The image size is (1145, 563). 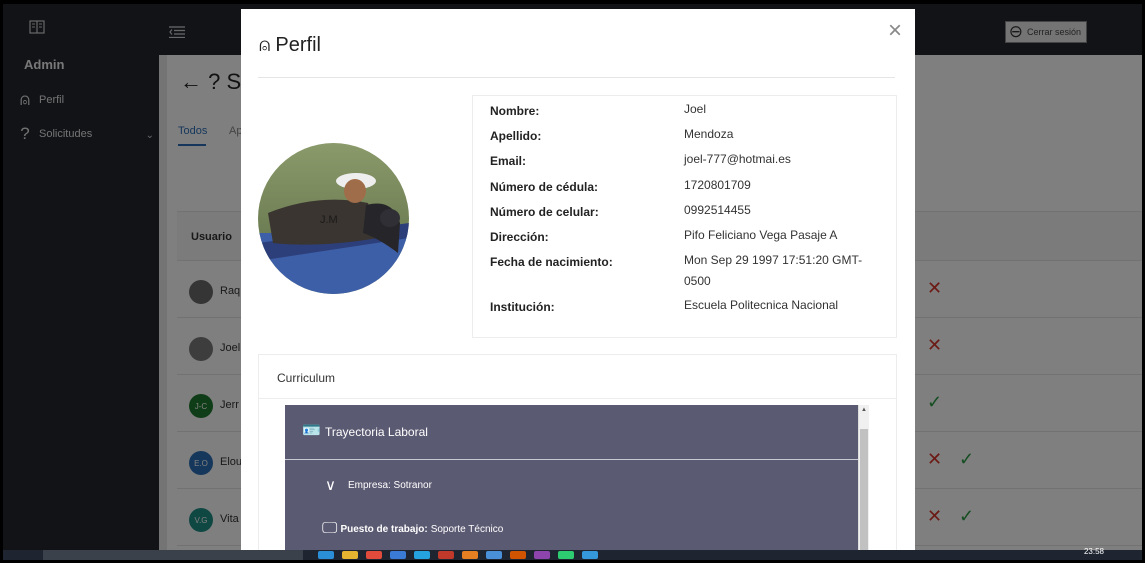 What do you see at coordinates (329, 220) in the screenshot?
I see `photo-watermark: J.M` at bounding box center [329, 220].